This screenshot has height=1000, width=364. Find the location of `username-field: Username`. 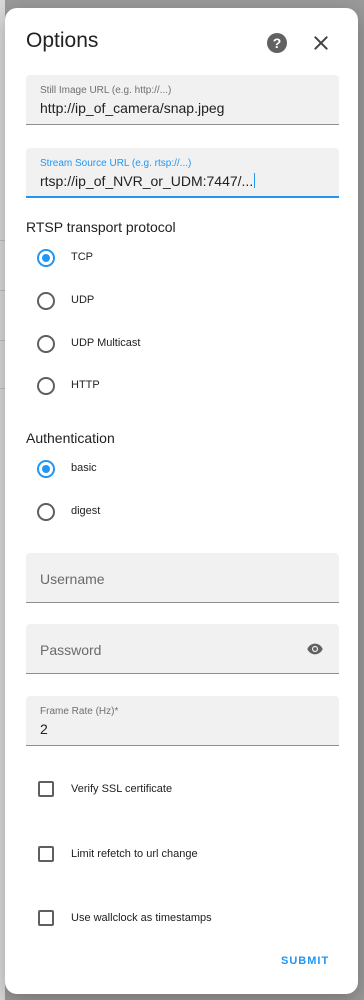

username-field: Username is located at coordinates (182, 578).